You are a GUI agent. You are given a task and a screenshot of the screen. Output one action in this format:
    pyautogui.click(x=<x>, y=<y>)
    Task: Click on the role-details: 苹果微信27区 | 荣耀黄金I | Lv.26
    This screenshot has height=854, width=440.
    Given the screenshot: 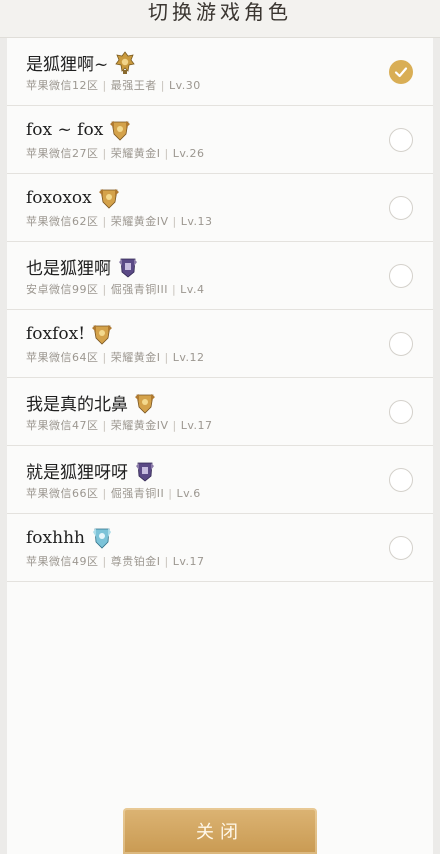 What is the action you would take?
    pyautogui.click(x=115, y=153)
    